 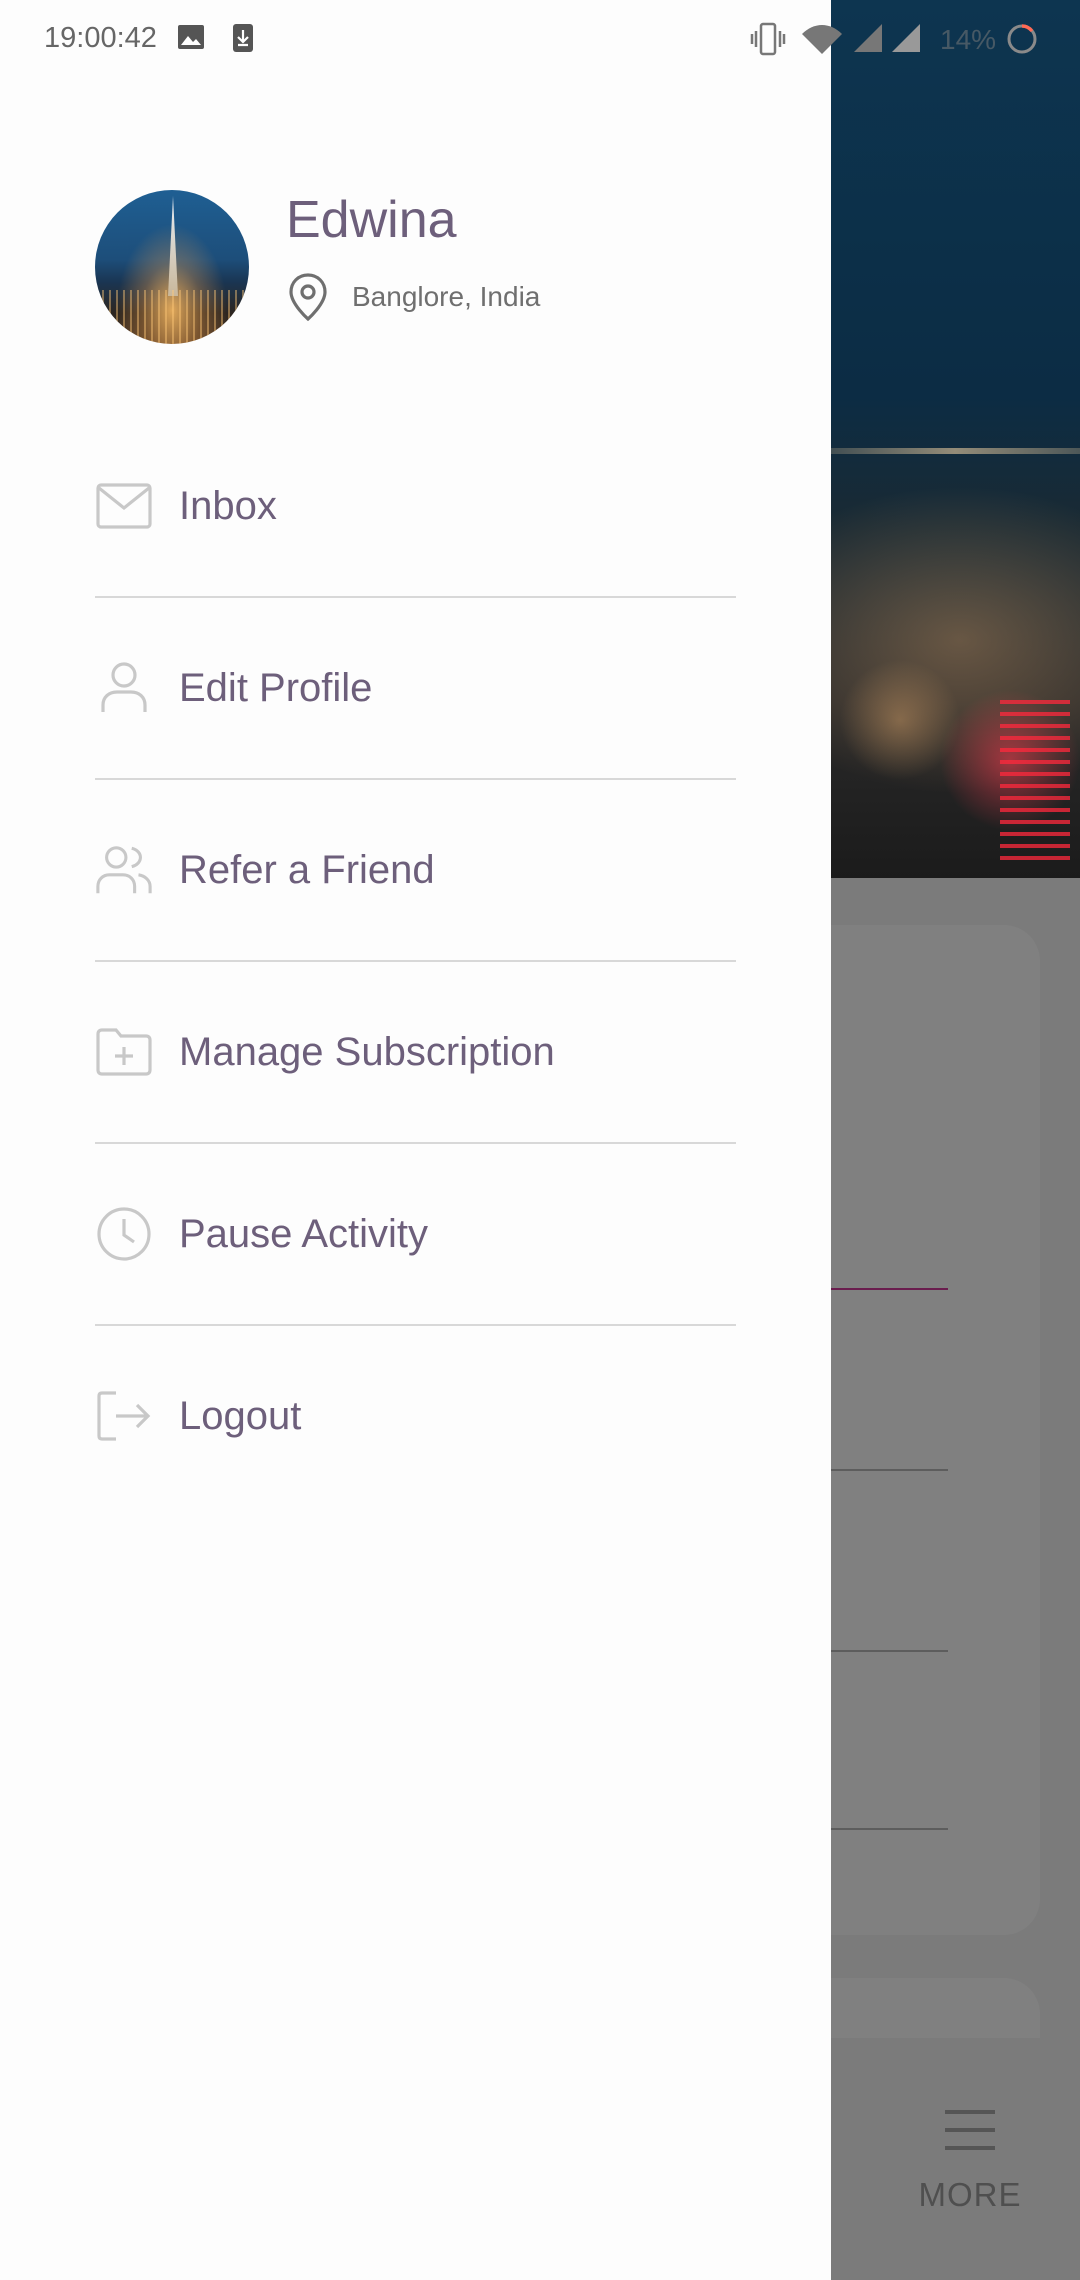 I want to click on menu-item-label: Manage Subscription, so click(x=367, y=1051).